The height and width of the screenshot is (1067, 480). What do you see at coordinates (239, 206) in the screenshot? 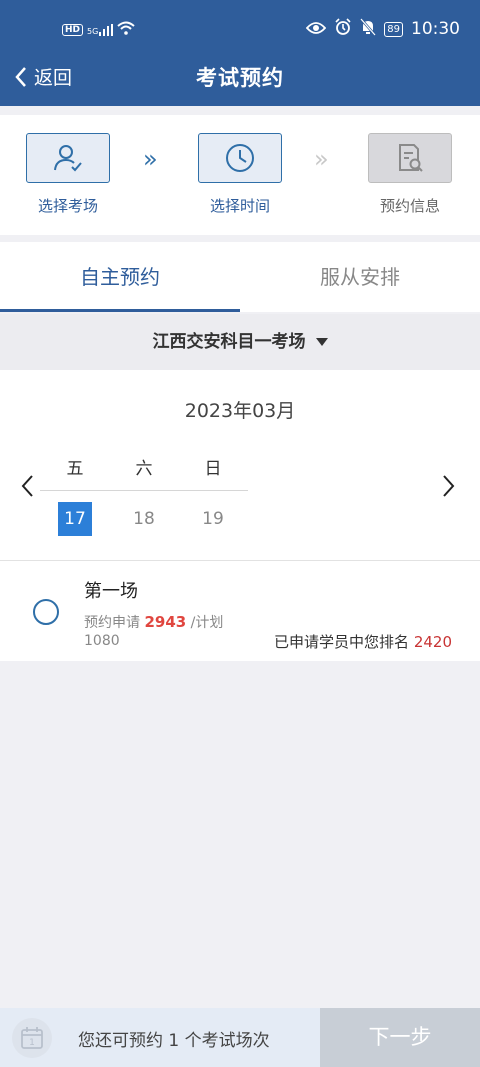
I see `step-label: 选择时间` at bounding box center [239, 206].